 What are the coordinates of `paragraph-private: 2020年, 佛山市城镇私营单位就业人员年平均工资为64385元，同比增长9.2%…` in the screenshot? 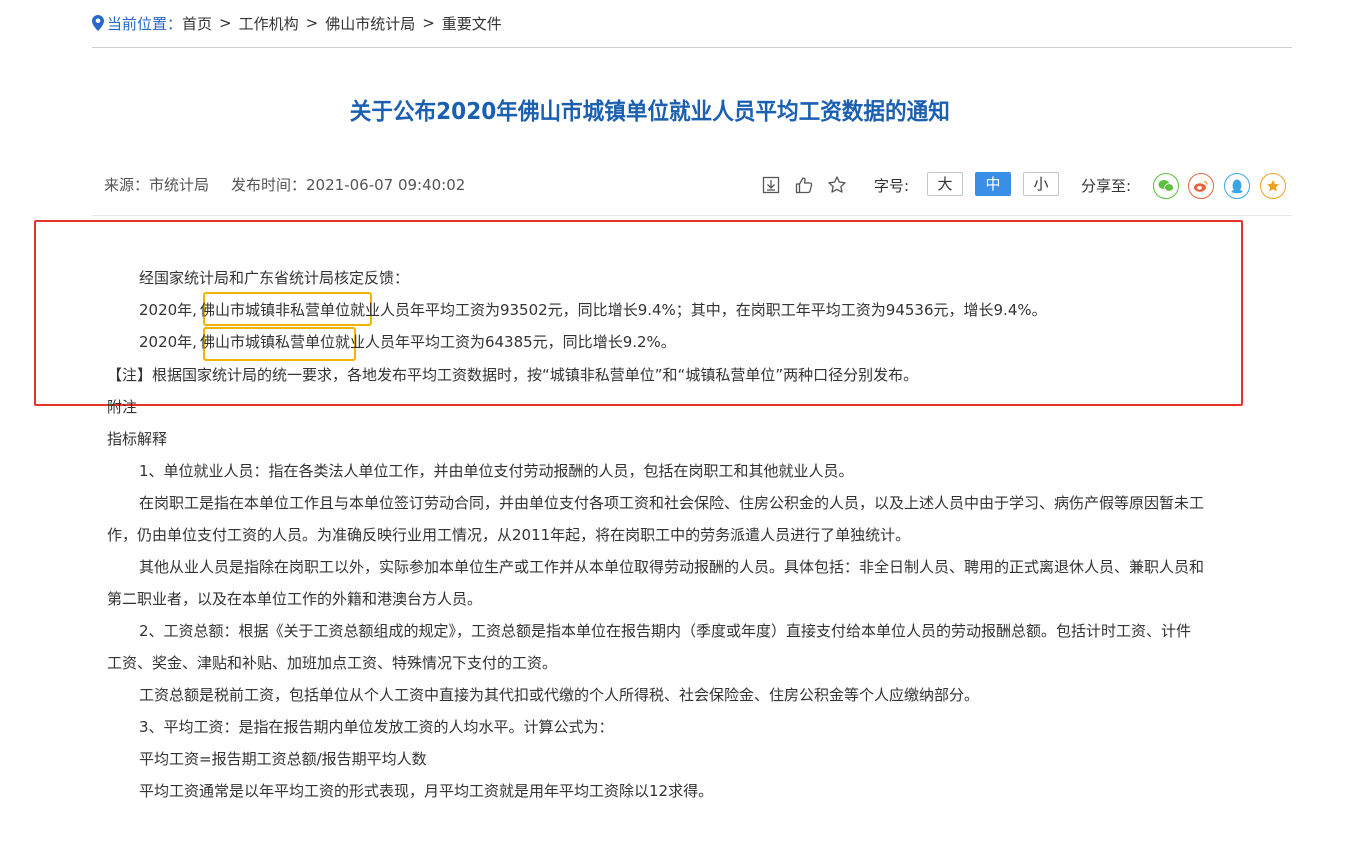 It's located at (407, 342).